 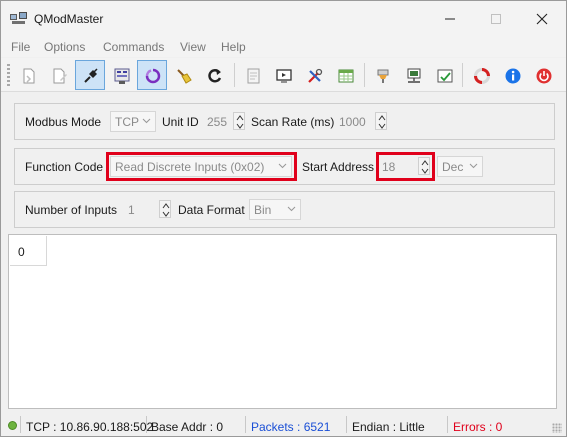 I want to click on inputs-settings-group: Number of Inputs 1 Data Format Bin, so click(x=284, y=209).